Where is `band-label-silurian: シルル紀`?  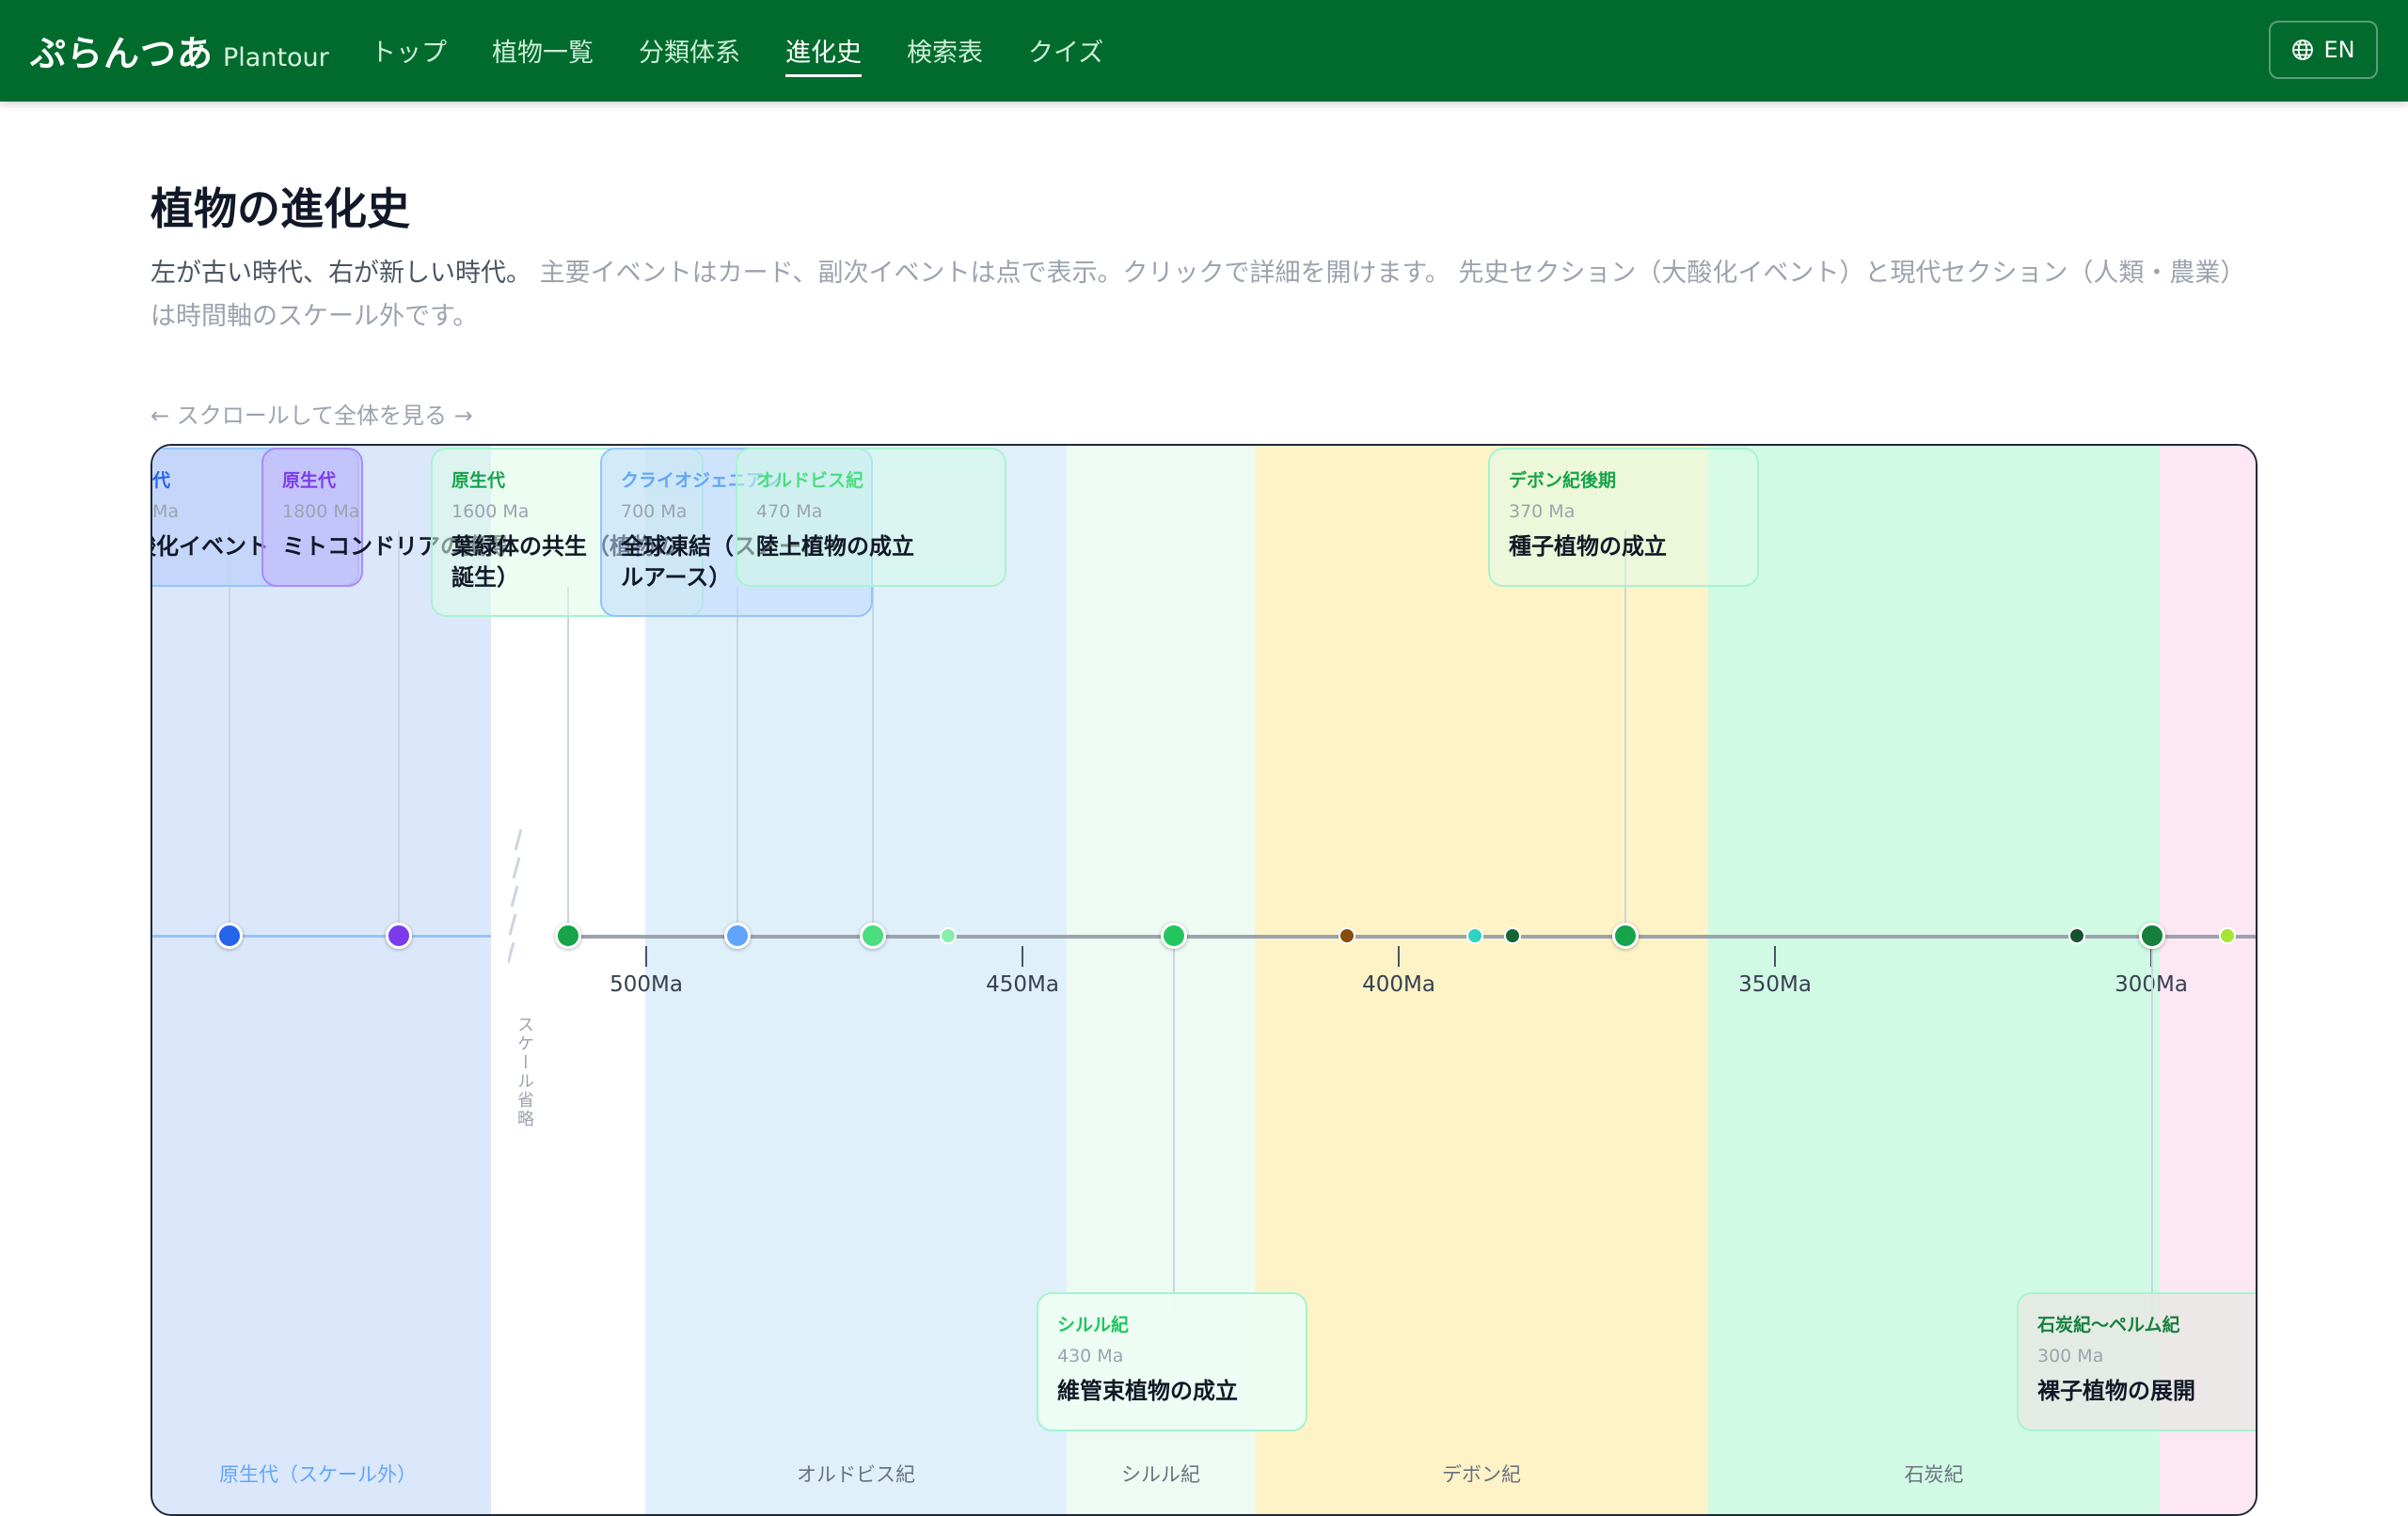
band-label-silurian: シルル紀 is located at coordinates (1160, 1474).